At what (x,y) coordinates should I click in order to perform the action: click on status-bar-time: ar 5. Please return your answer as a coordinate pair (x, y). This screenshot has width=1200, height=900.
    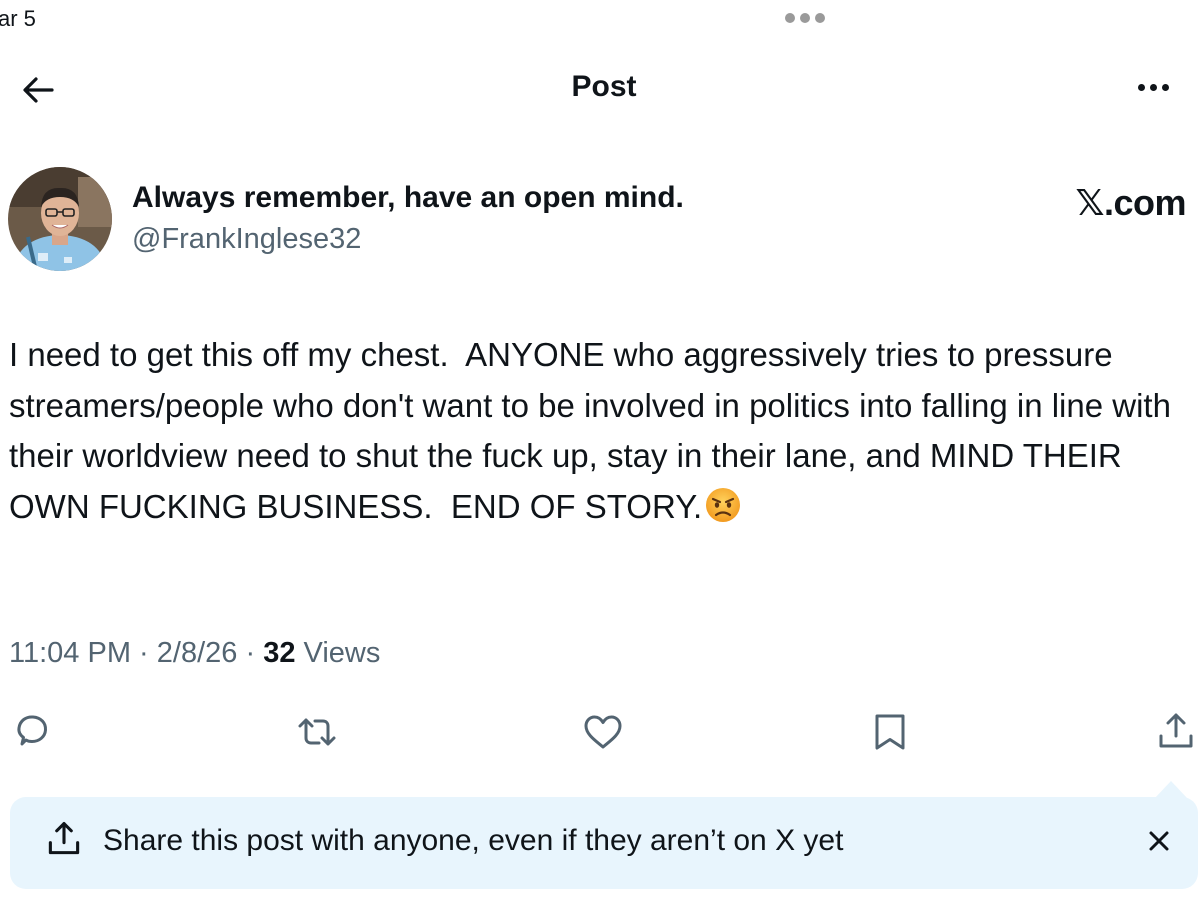
    Looking at the image, I should click on (18, 18).